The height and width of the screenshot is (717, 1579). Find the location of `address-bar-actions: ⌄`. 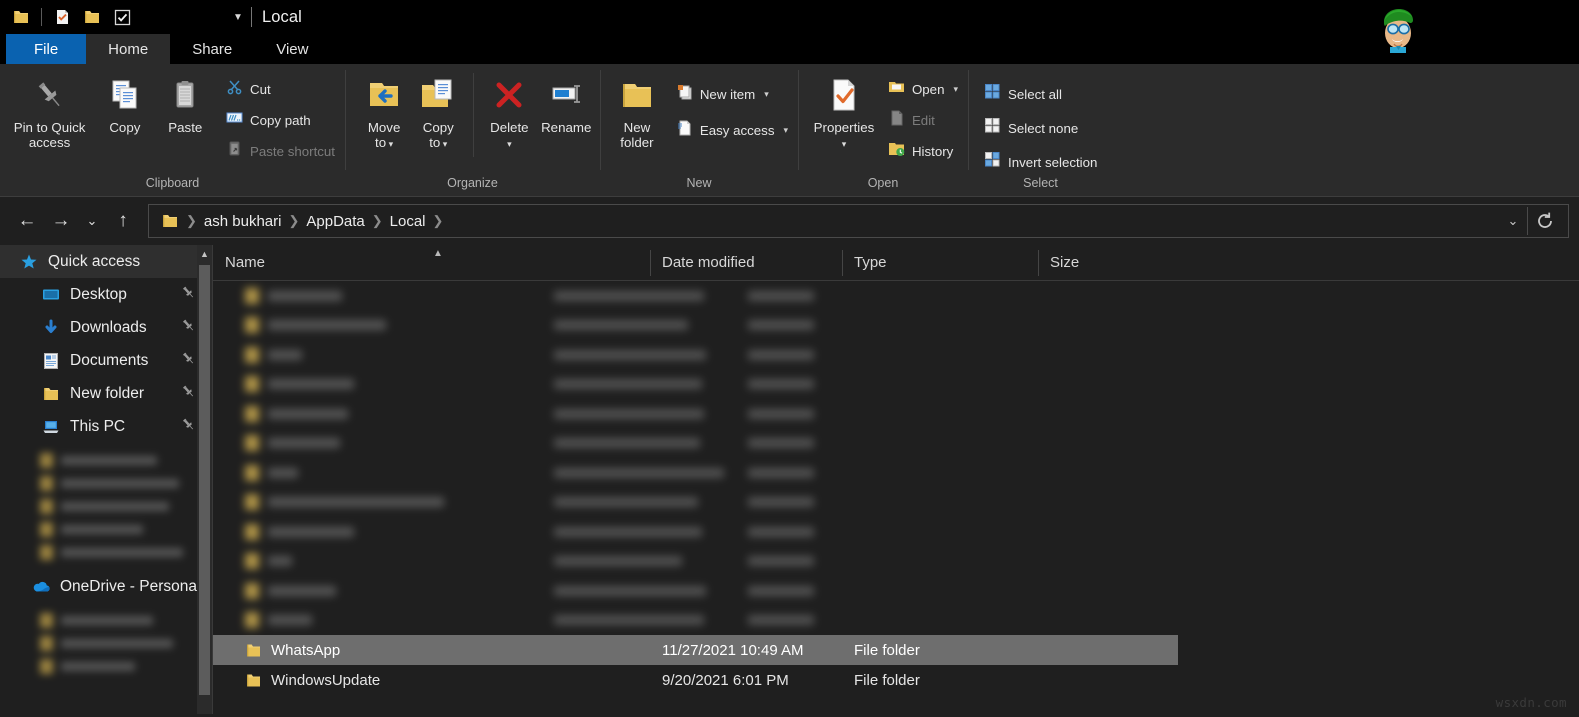

address-bar-actions: ⌄ is located at coordinates (1530, 221).